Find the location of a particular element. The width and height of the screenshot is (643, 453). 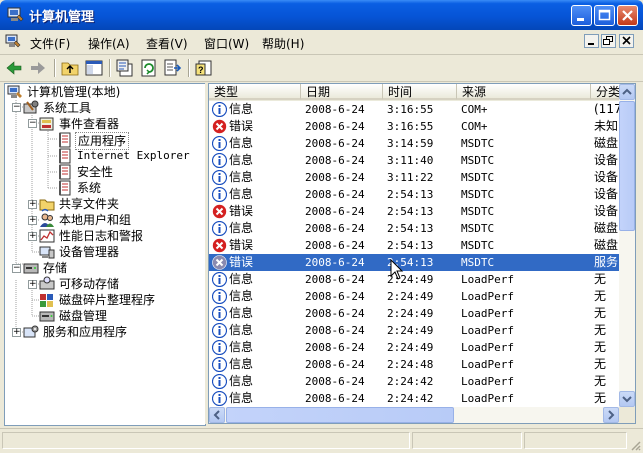

tree-node-label: 系统工具 is located at coordinates (67, 108).